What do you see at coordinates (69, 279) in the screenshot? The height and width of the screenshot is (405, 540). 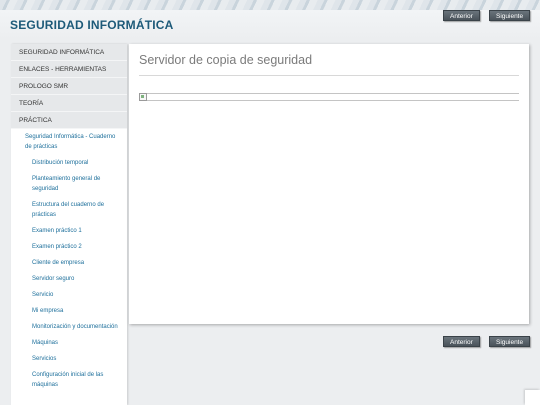 I see `sidebar-subitem-servidor-seguro: Servidor seguro` at bounding box center [69, 279].